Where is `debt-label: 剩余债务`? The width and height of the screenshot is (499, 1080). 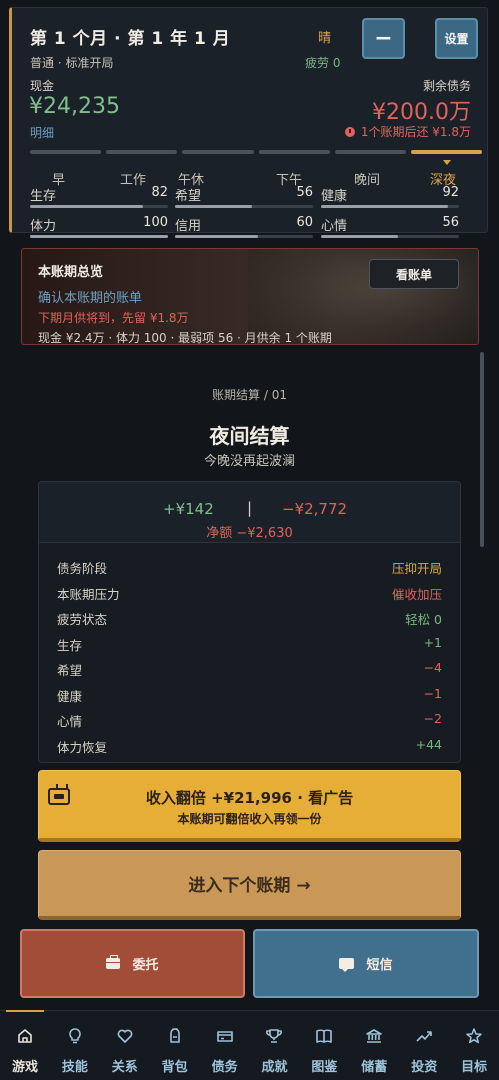
debt-label: 剩余债务 is located at coordinates (446, 86).